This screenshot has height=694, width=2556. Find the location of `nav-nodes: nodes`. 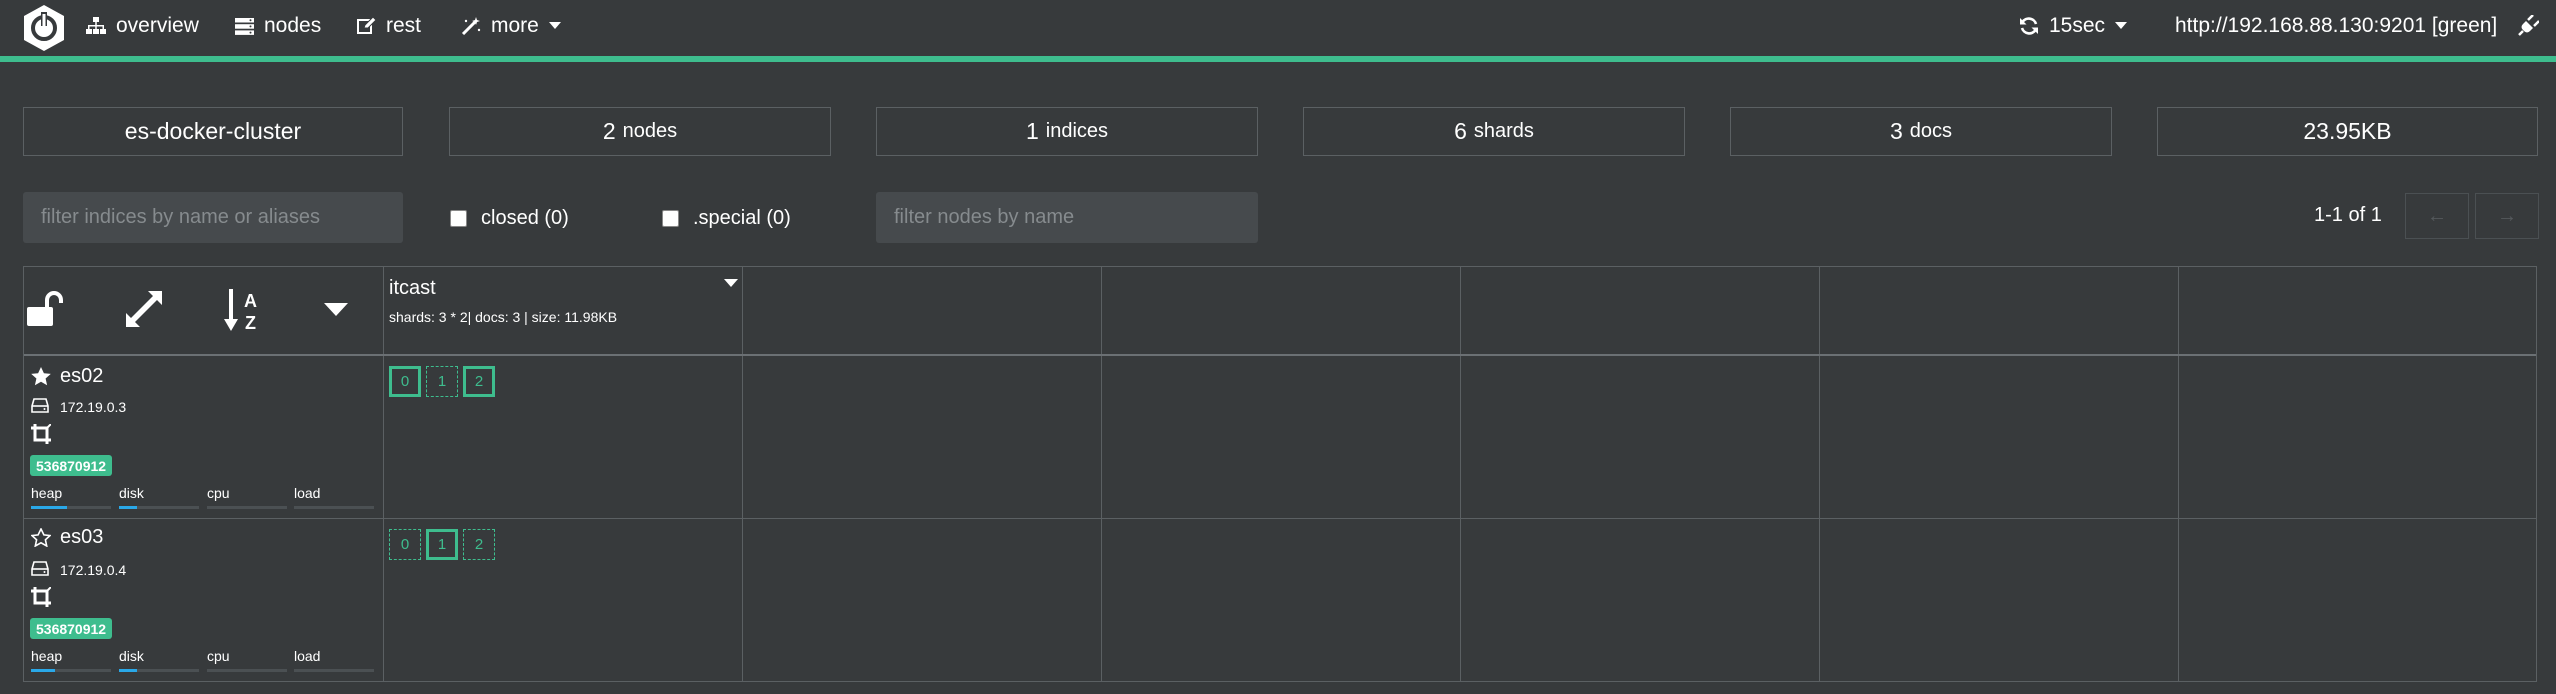

nav-nodes: nodes is located at coordinates (278, 26).